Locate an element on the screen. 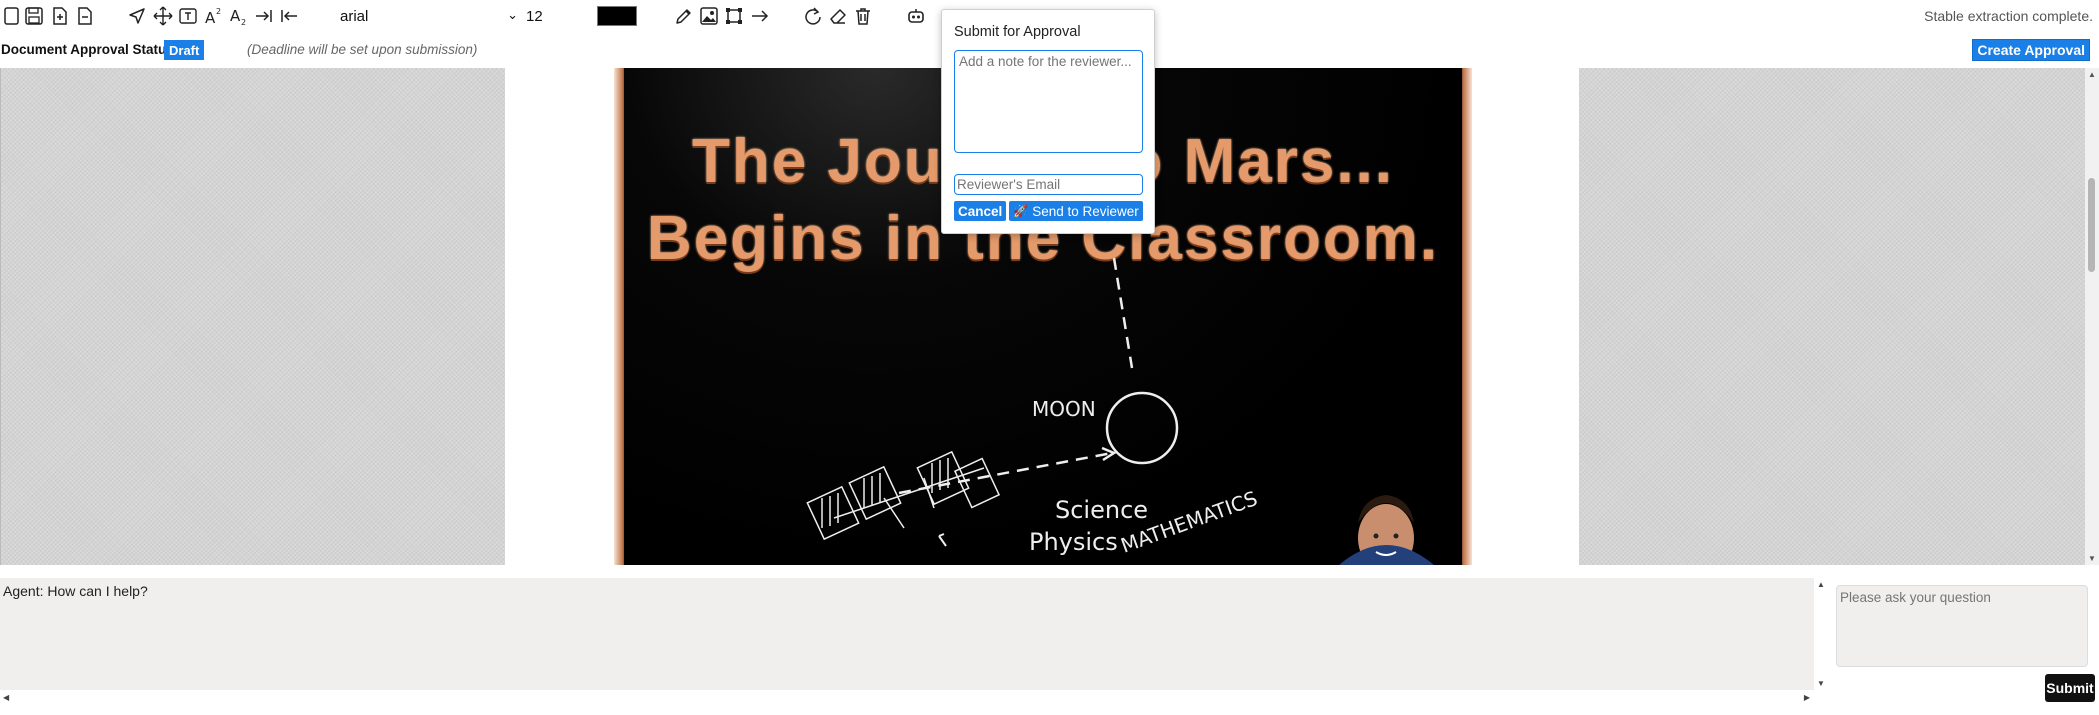 Image resolution: width=2099 pixels, height=715 pixels. send-to-reviewer-label: Send to Reviewer is located at coordinates (1085, 211).